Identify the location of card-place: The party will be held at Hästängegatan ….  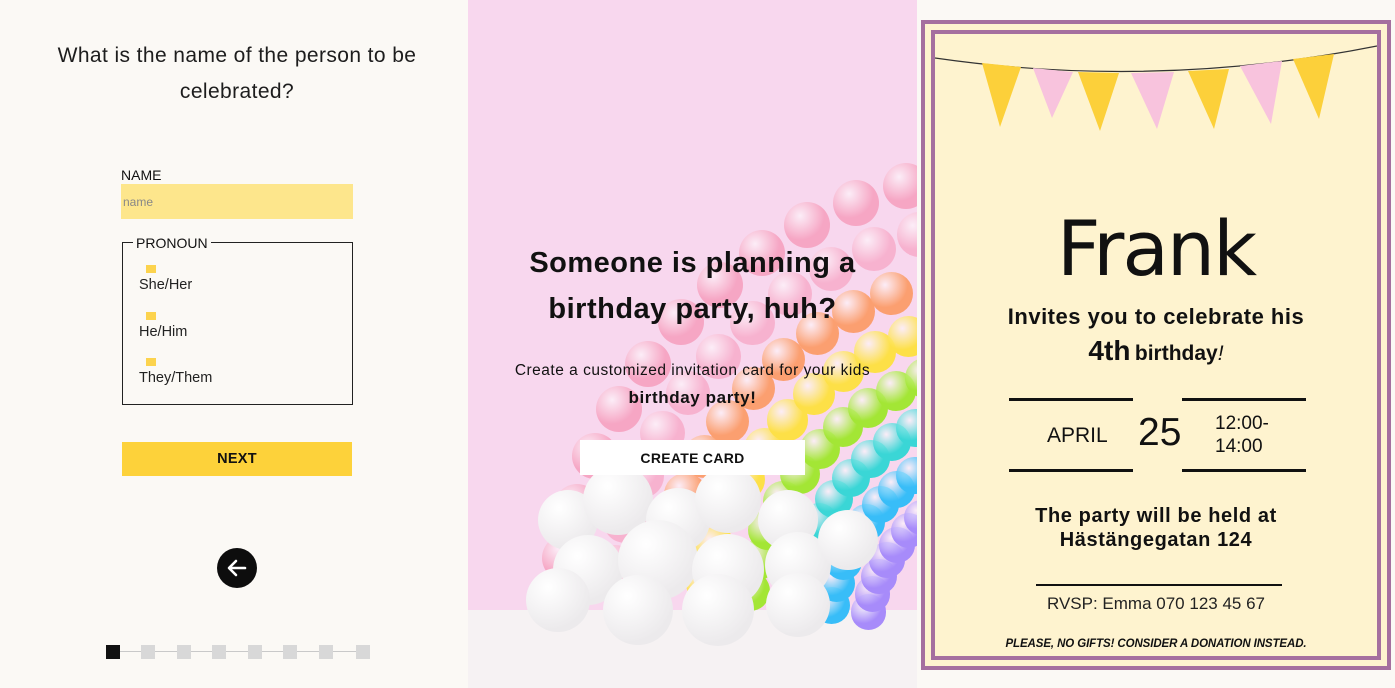
(1156, 528).